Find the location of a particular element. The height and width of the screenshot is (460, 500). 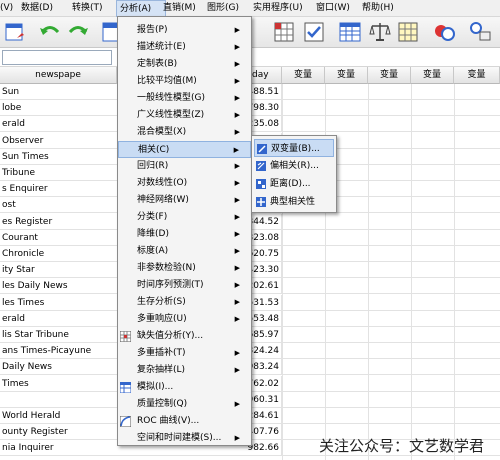

newspaper-cell: ounty Register is located at coordinates (59, 432).